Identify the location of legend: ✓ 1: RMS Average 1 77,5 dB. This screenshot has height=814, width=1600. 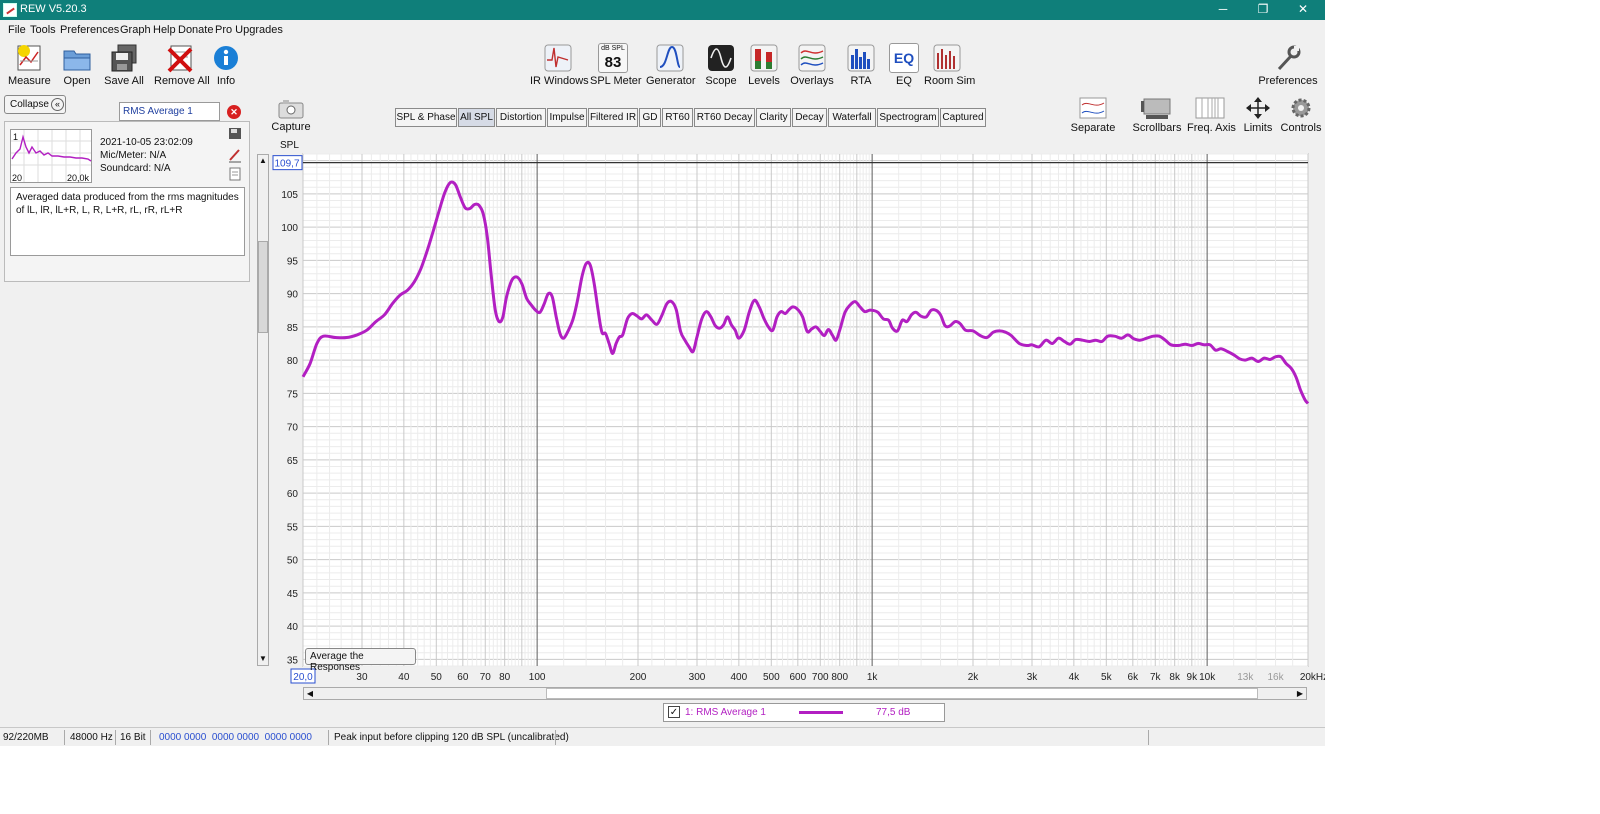
(804, 712).